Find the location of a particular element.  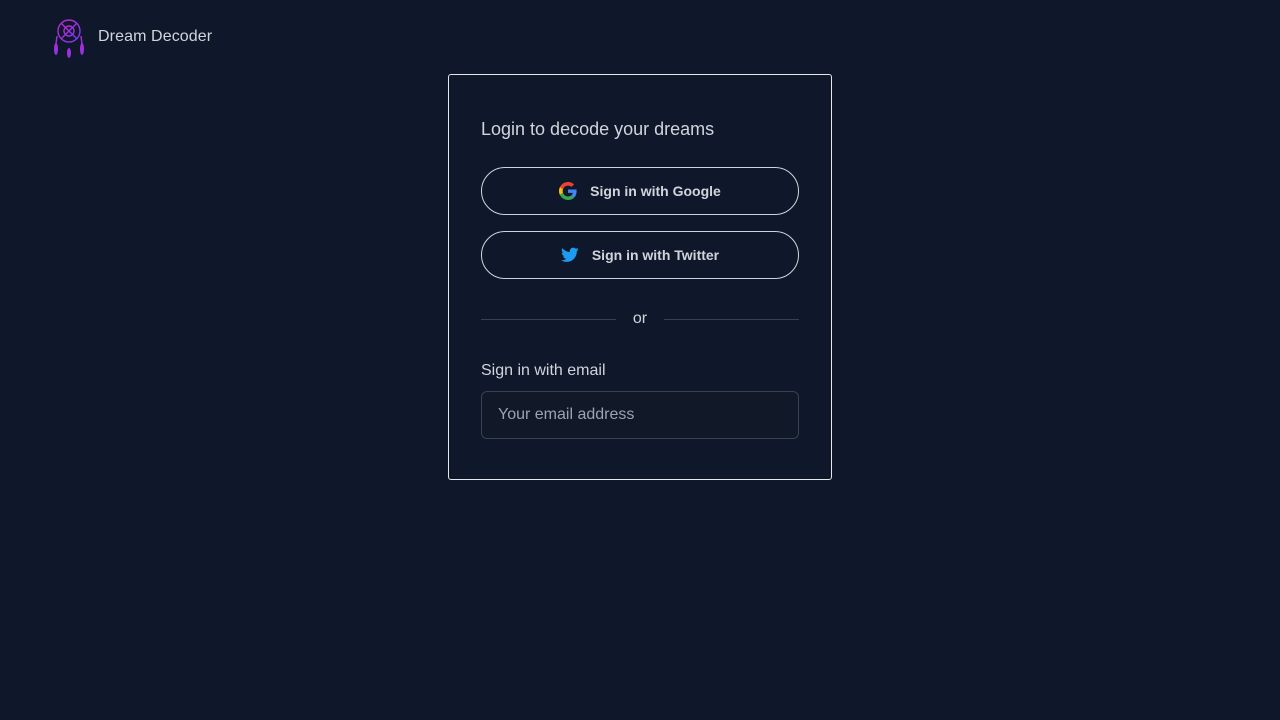

google-button-label: Sign in with Google is located at coordinates (655, 191).